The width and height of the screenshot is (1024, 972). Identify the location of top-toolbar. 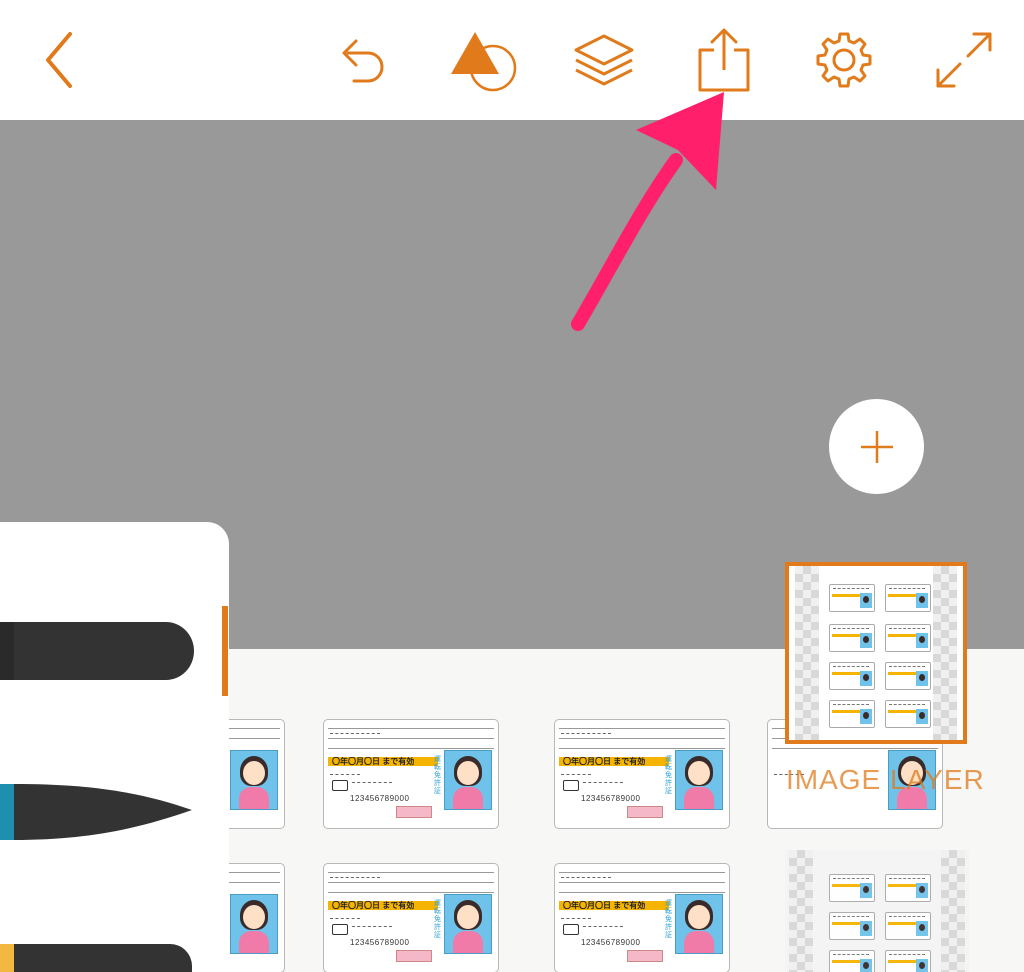
(512, 60).